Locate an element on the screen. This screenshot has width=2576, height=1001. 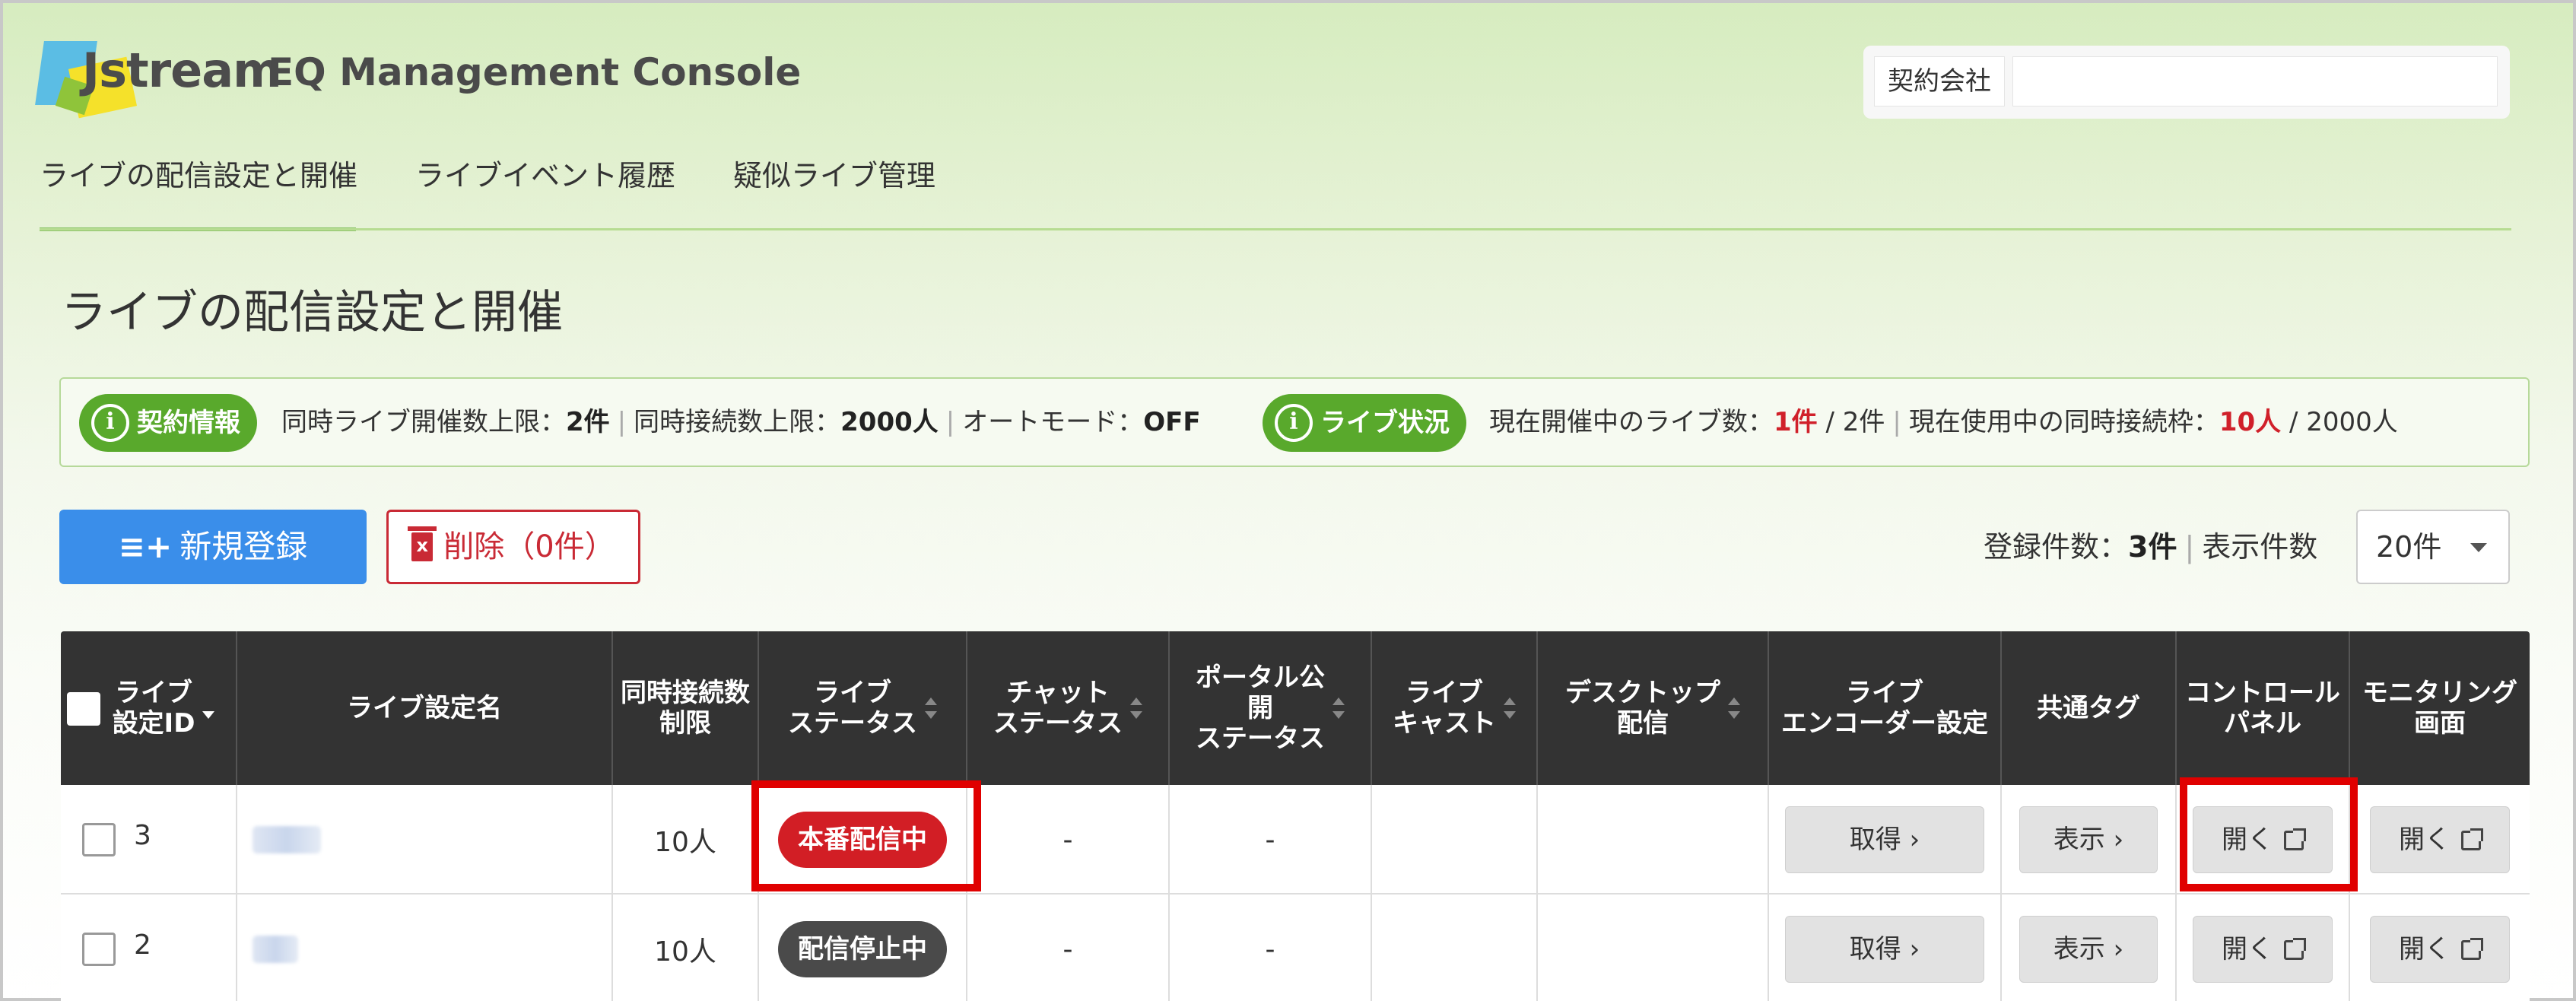
contract-info-text: 同時ライブ開催数上限：2件 | 同時接続数上限：2000人 | オートモード：OFF is located at coordinates (741, 422).